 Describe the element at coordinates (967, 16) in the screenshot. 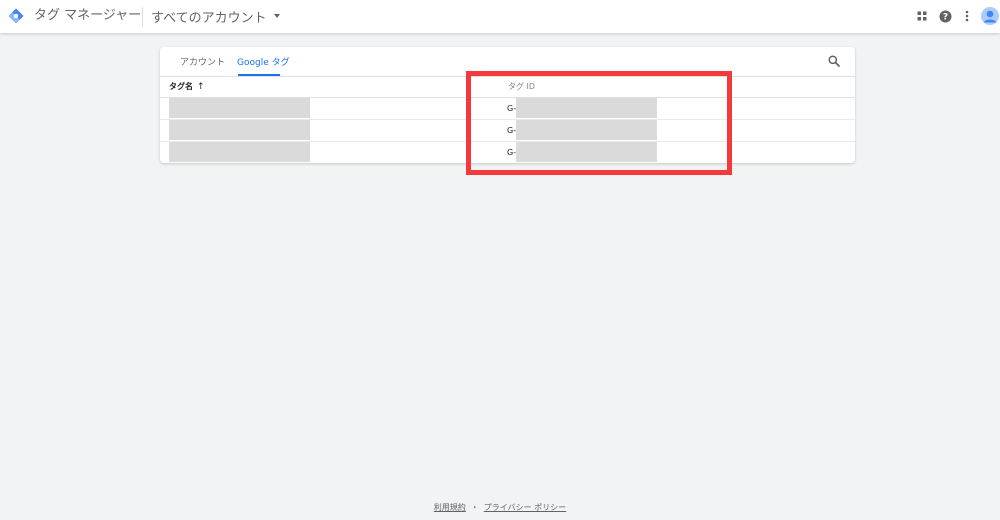

I see `more-vert-icon` at that location.